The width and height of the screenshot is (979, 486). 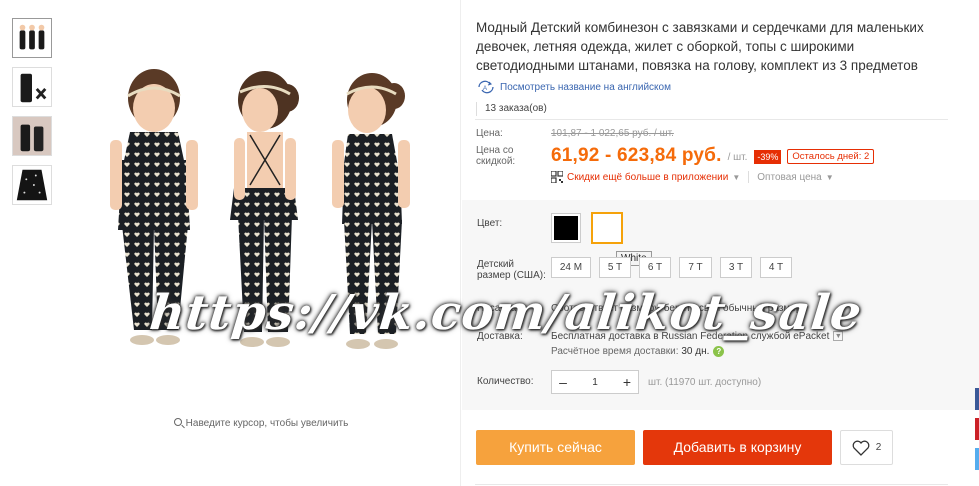 What do you see at coordinates (789, 177) in the screenshot?
I see `wholesale-price-link: Оптовая цена` at bounding box center [789, 177].